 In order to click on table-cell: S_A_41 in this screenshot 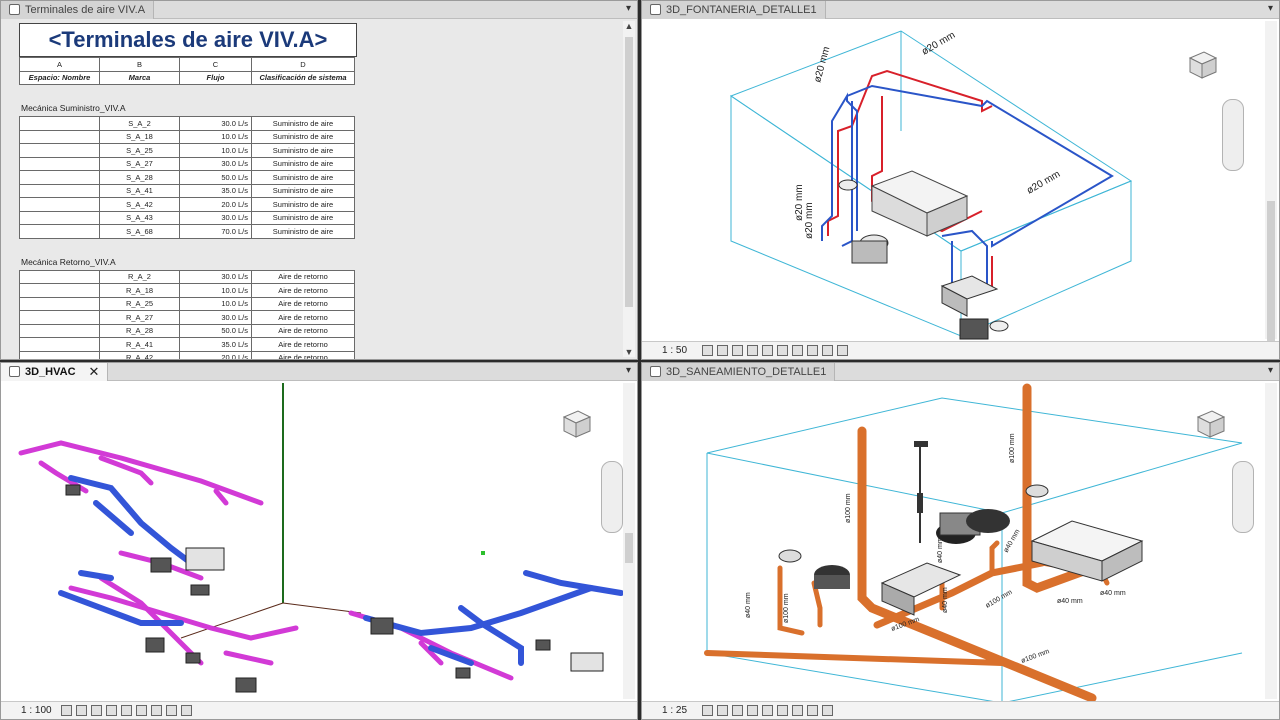, I will do `click(139, 190)`.